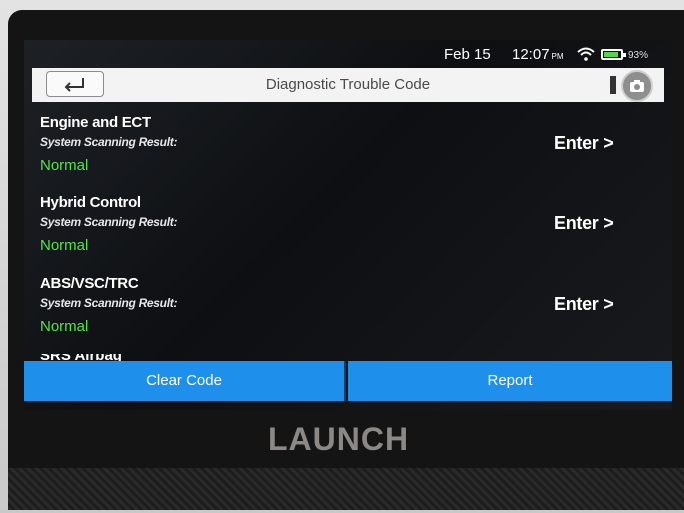 This screenshot has width=684, height=513. Describe the element at coordinates (467, 54) in the screenshot. I see `status-date: Feb 15` at that location.